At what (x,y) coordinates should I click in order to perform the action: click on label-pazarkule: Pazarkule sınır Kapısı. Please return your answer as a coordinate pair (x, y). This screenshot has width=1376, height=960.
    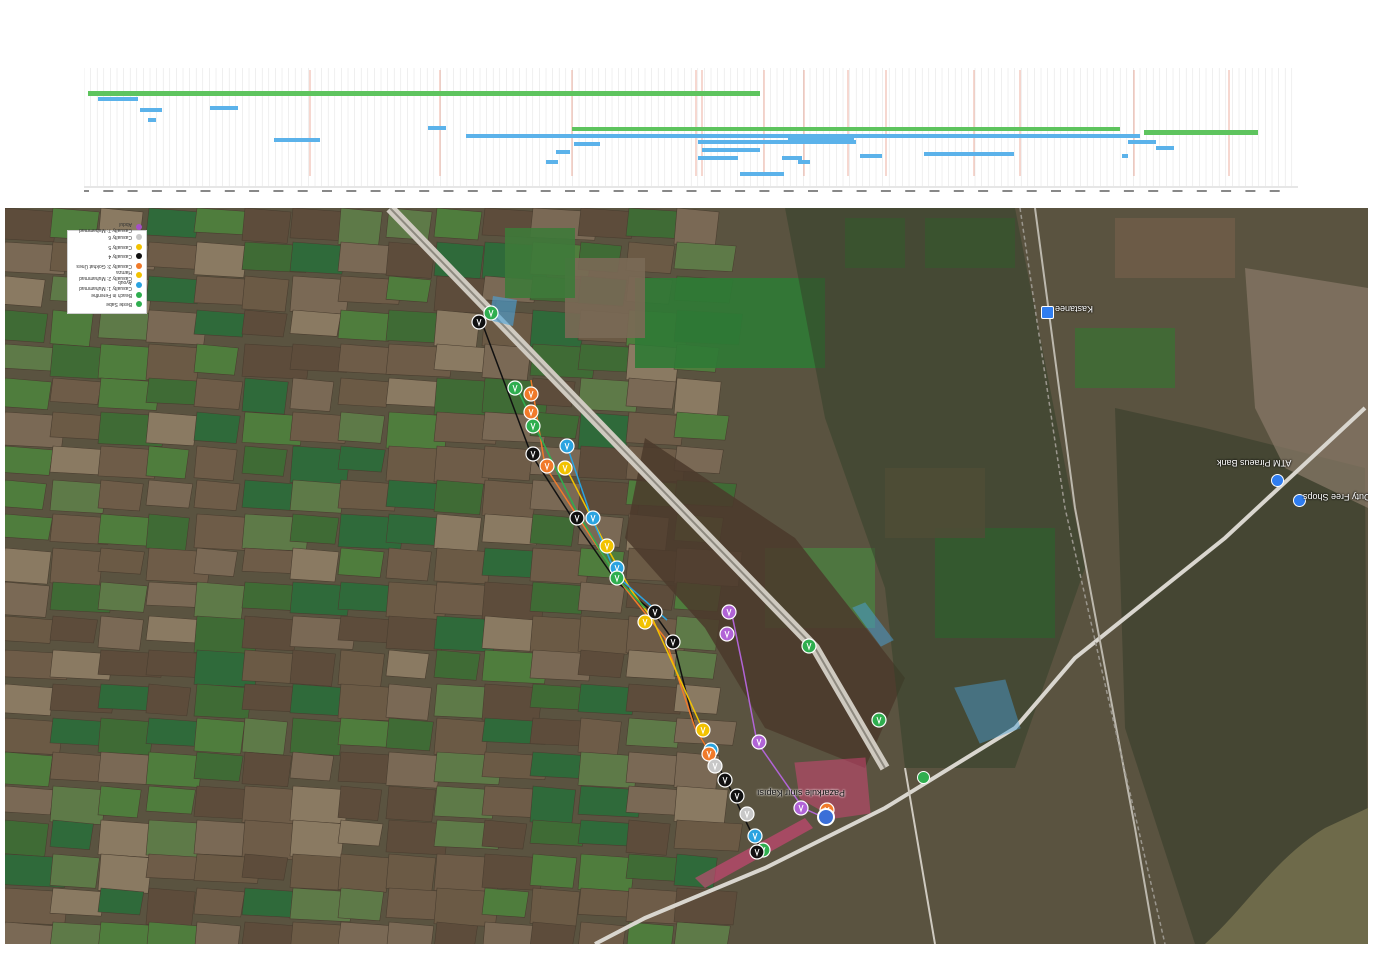
    Looking at the image, I should click on (801, 793).